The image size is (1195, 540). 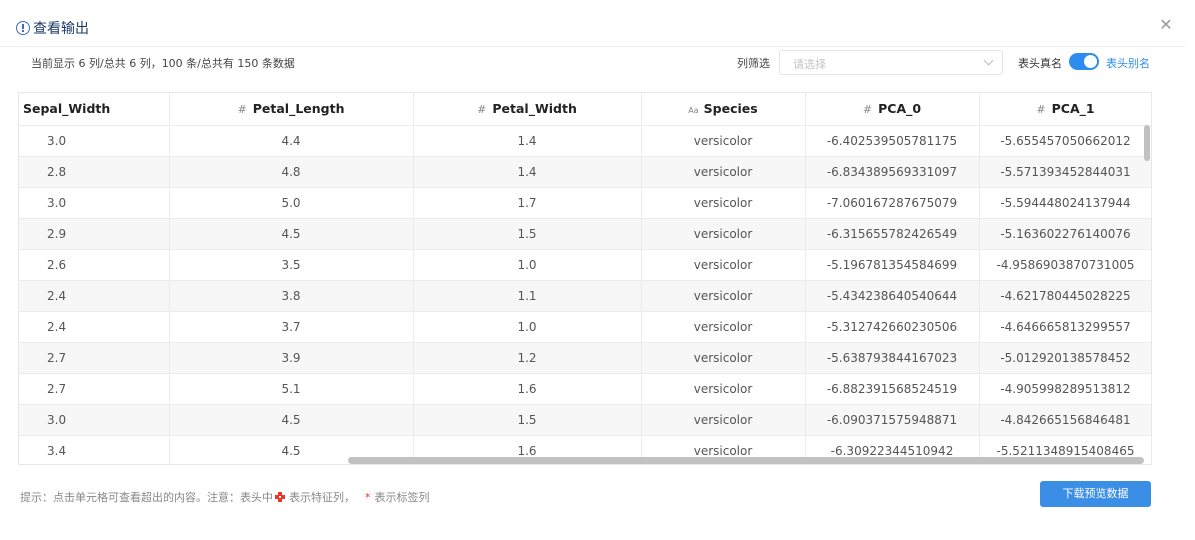 What do you see at coordinates (892, 420) in the screenshot?
I see `table-cell: -6.090371575948871` at bounding box center [892, 420].